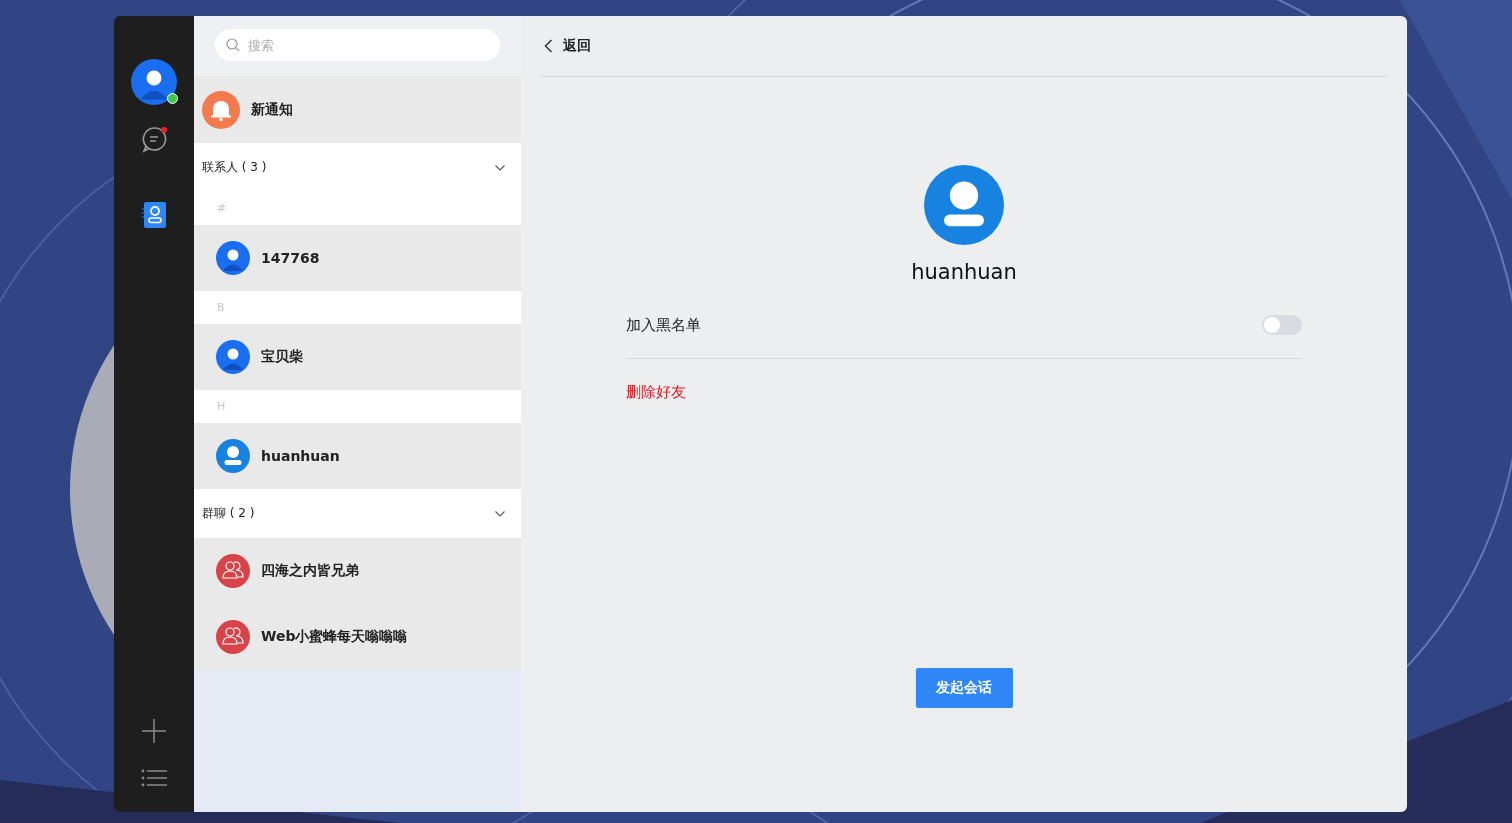 The image size is (1512, 823). What do you see at coordinates (964, 272) in the screenshot?
I see `profile-name: huanhuan` at bounding box center [964, 272].